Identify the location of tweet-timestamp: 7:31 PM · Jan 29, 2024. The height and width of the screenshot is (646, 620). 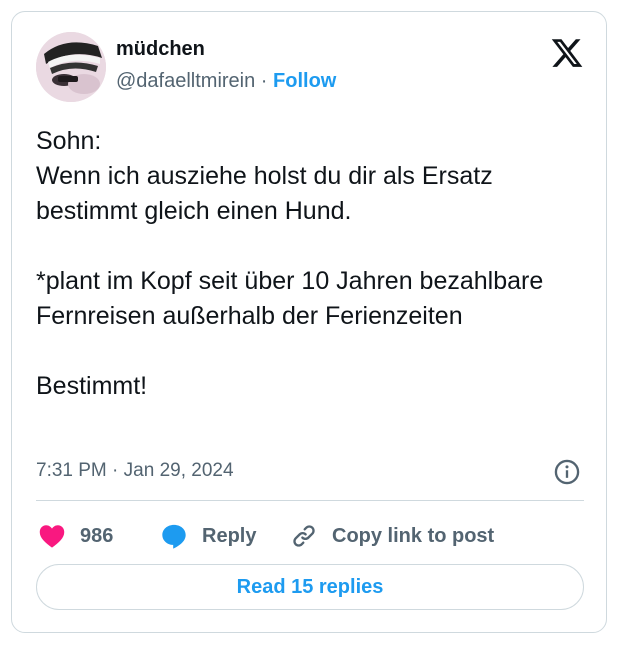
(135, 471).